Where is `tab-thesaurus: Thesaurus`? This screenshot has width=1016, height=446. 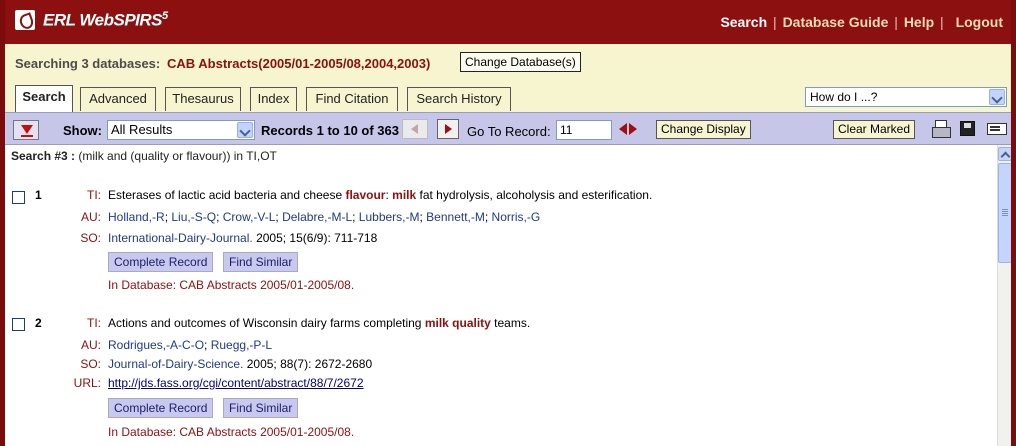
tab-thesaurus: Thesaurus is located at coordinates (203, 99).